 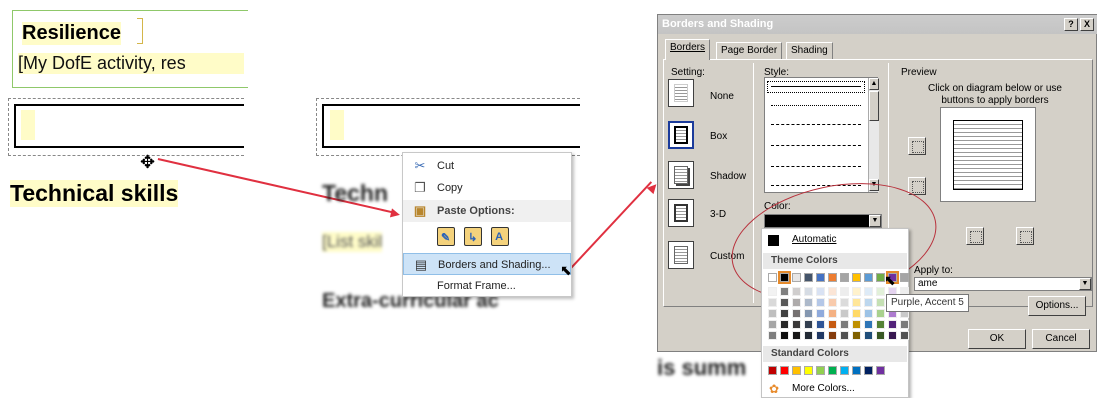 What do you see at coordinates (874, 84) in the screenshot?
I see `scroll-up-icon: ▲` at bounding box center [874, 84].